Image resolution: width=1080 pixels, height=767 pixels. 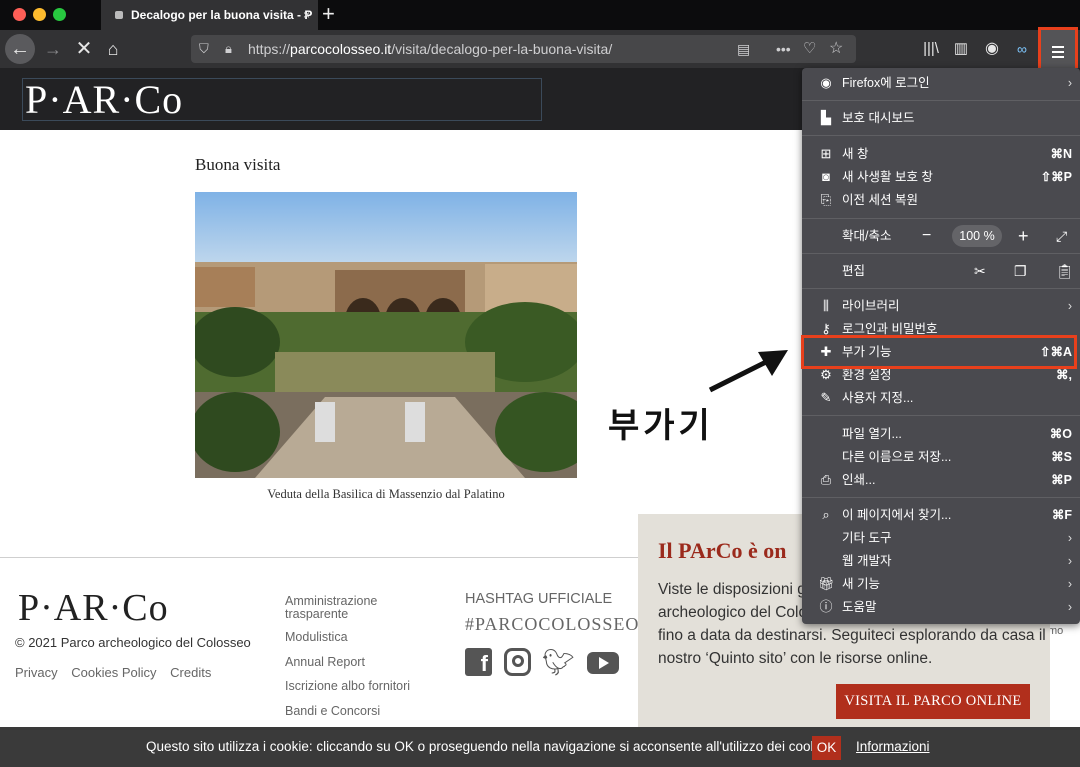 What do you see at coordinates (1056, 631) in the screenshot?
I see `footer-partial-text: mo` at bounding box center [1056, 631].